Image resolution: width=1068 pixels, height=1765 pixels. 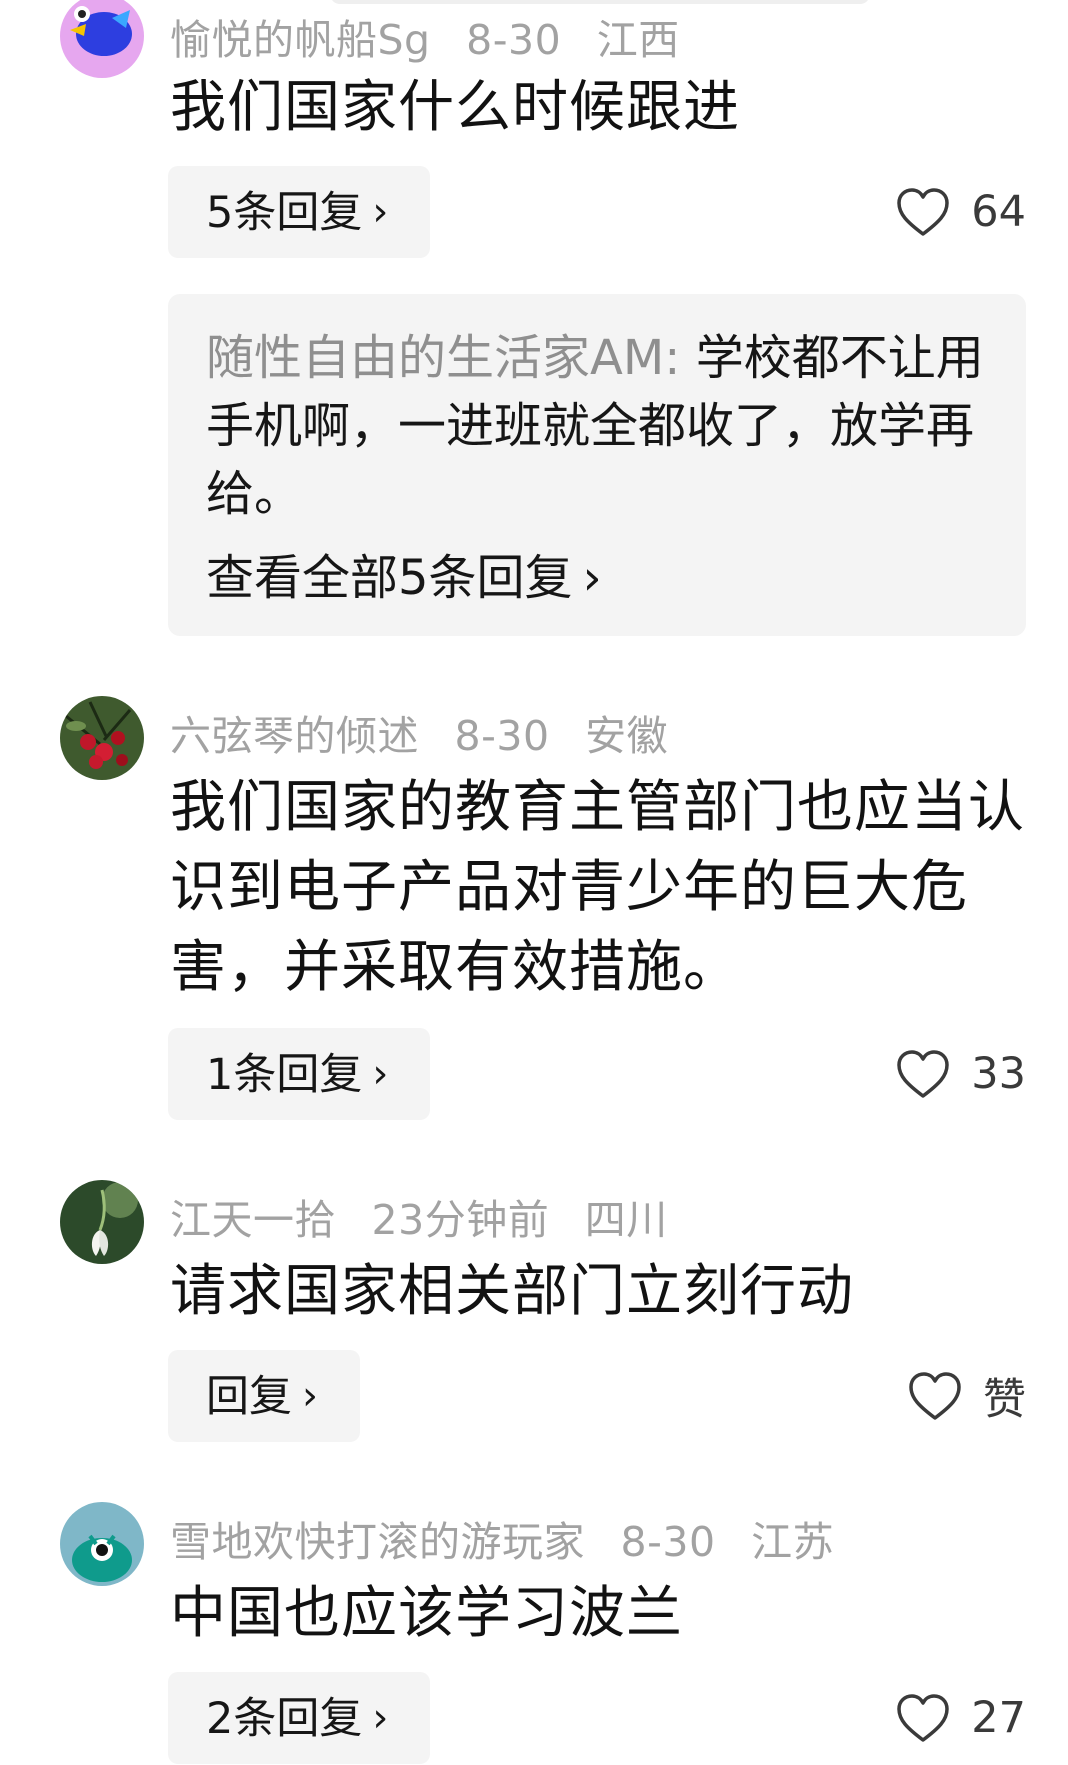 I want to click on like-button: 33, so click(x=960, y=1074).